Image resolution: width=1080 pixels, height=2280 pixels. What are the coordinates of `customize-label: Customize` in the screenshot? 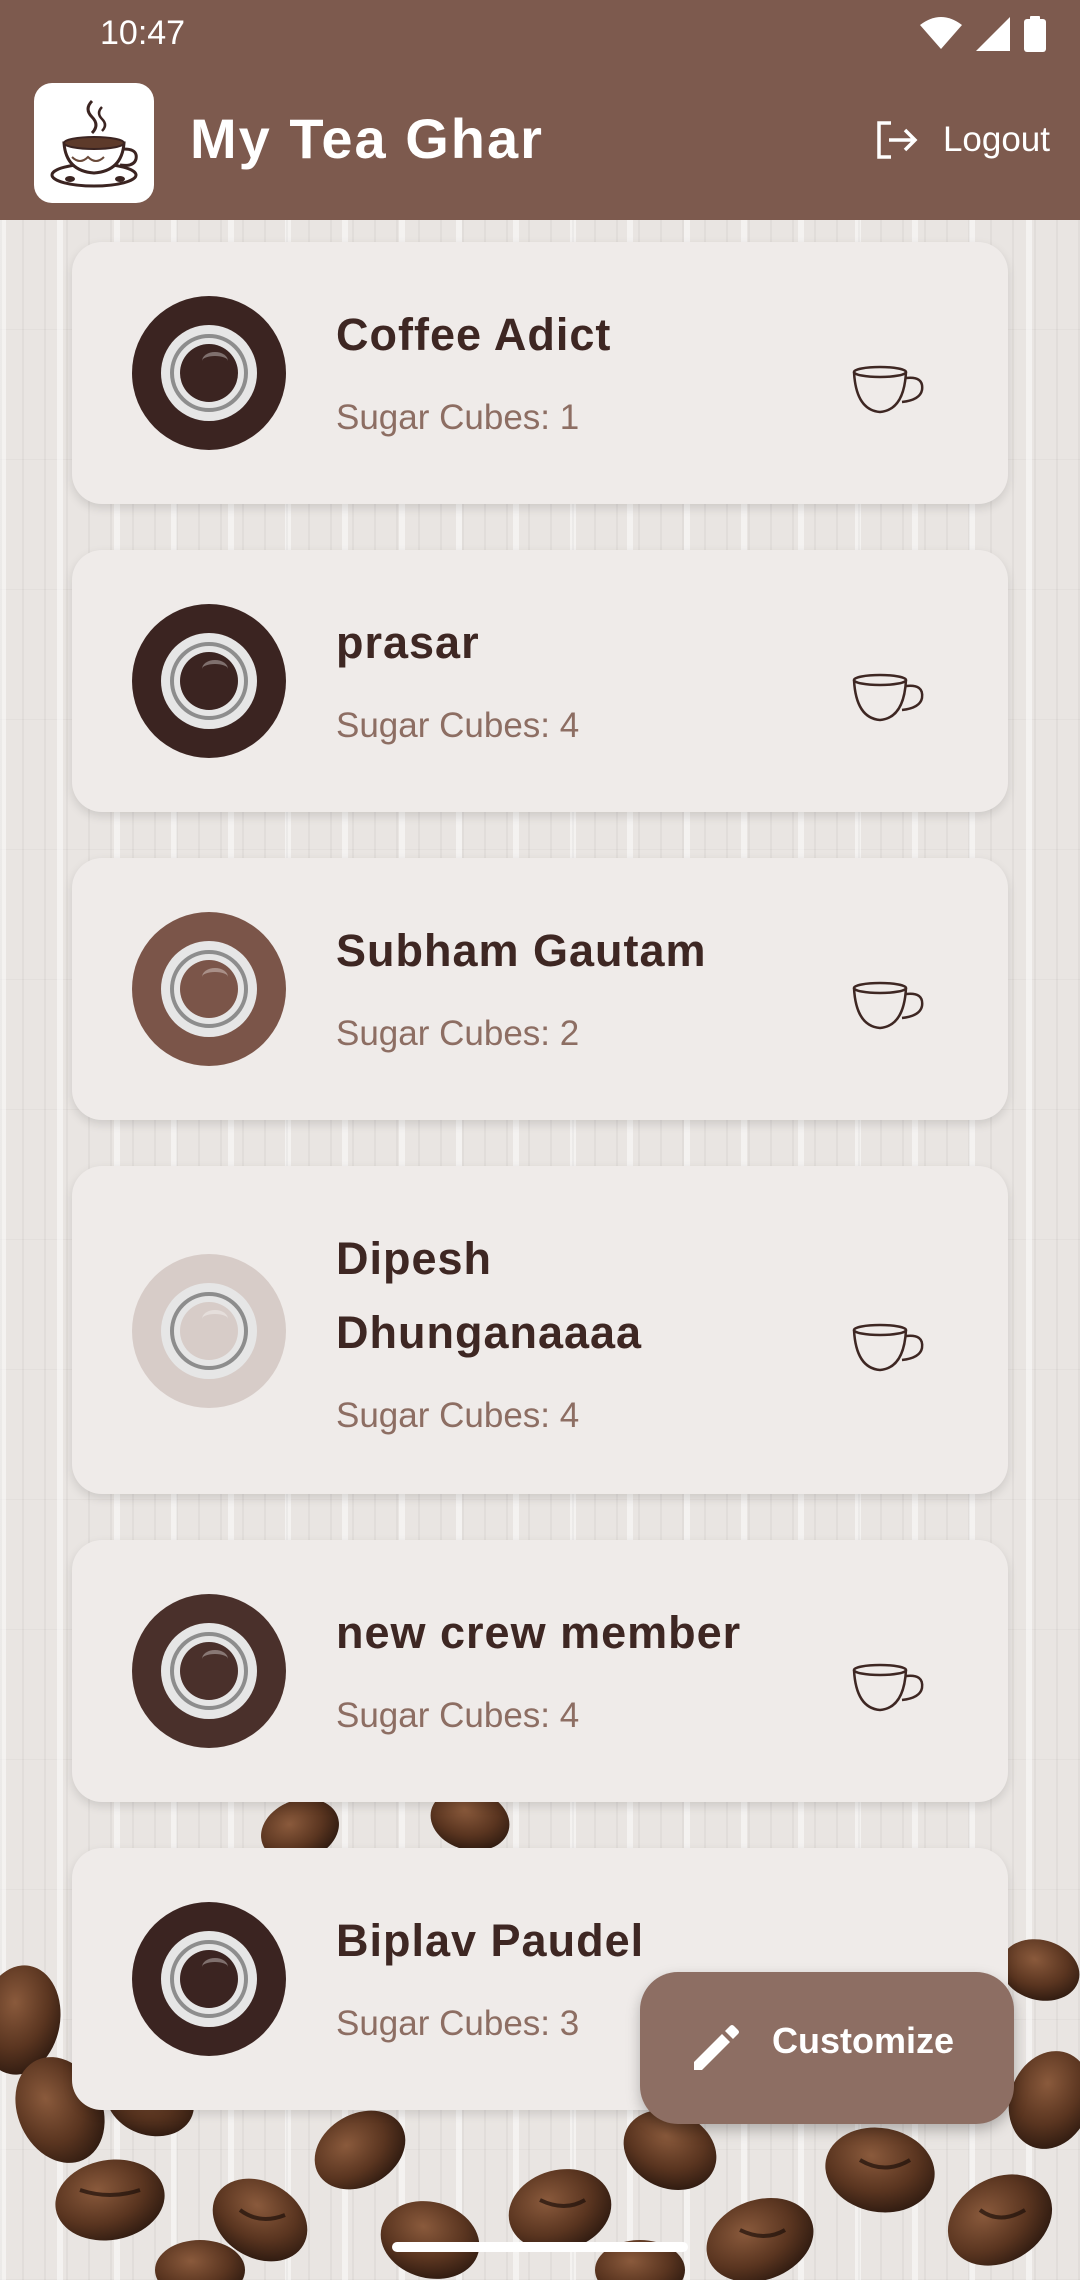 It's located at (863, 2040).